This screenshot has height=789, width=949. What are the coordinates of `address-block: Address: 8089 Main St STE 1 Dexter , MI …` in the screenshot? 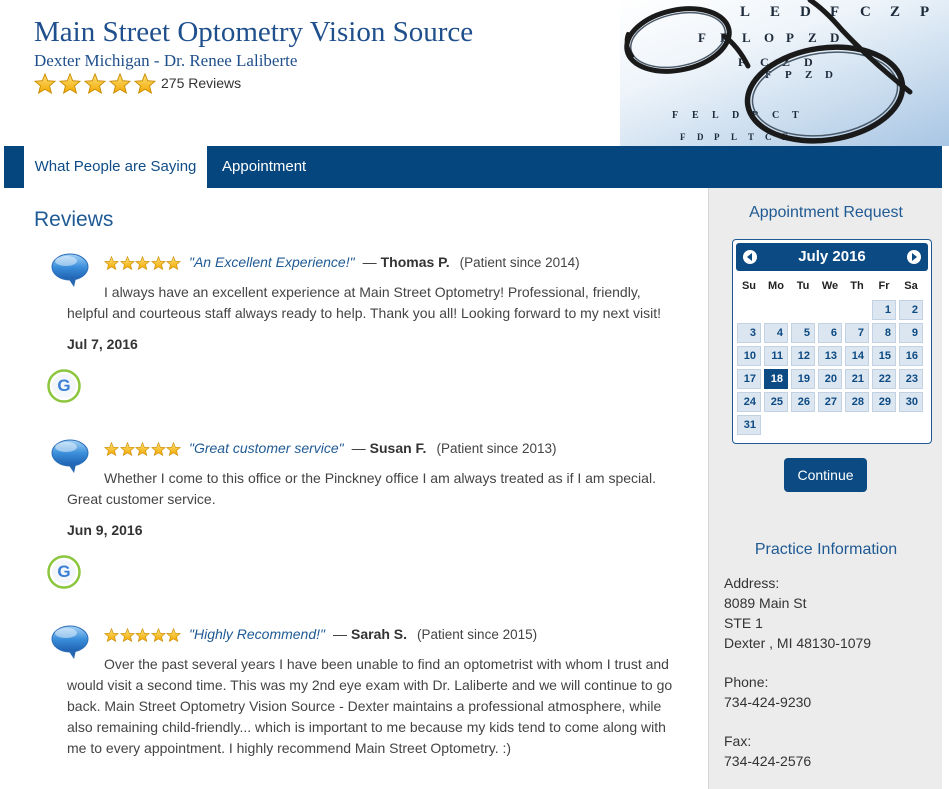 It's located at (797, 613).